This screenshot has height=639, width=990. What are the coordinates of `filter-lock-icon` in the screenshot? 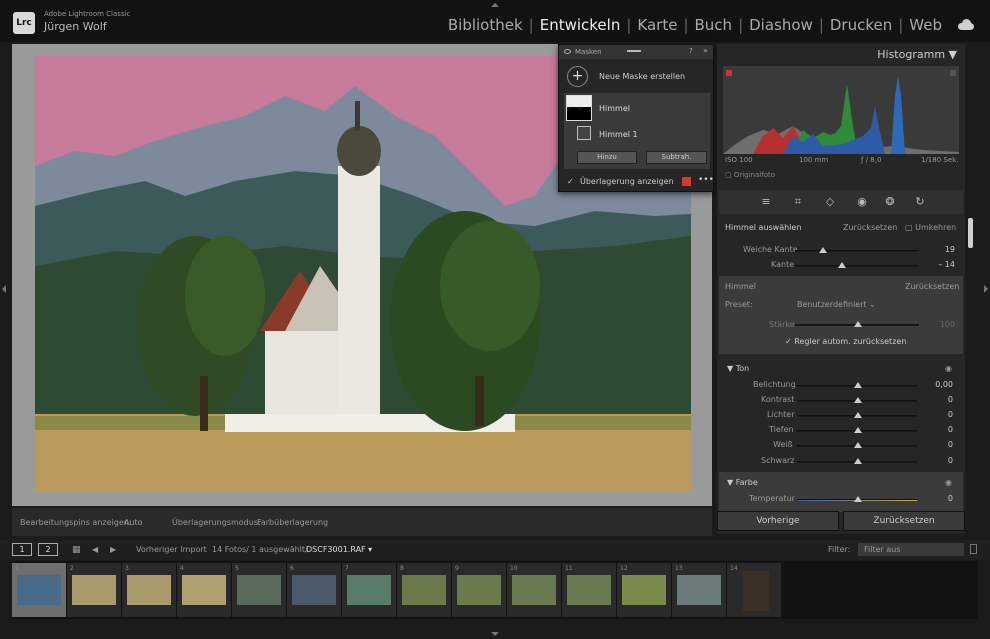 It's located at (973, 549).